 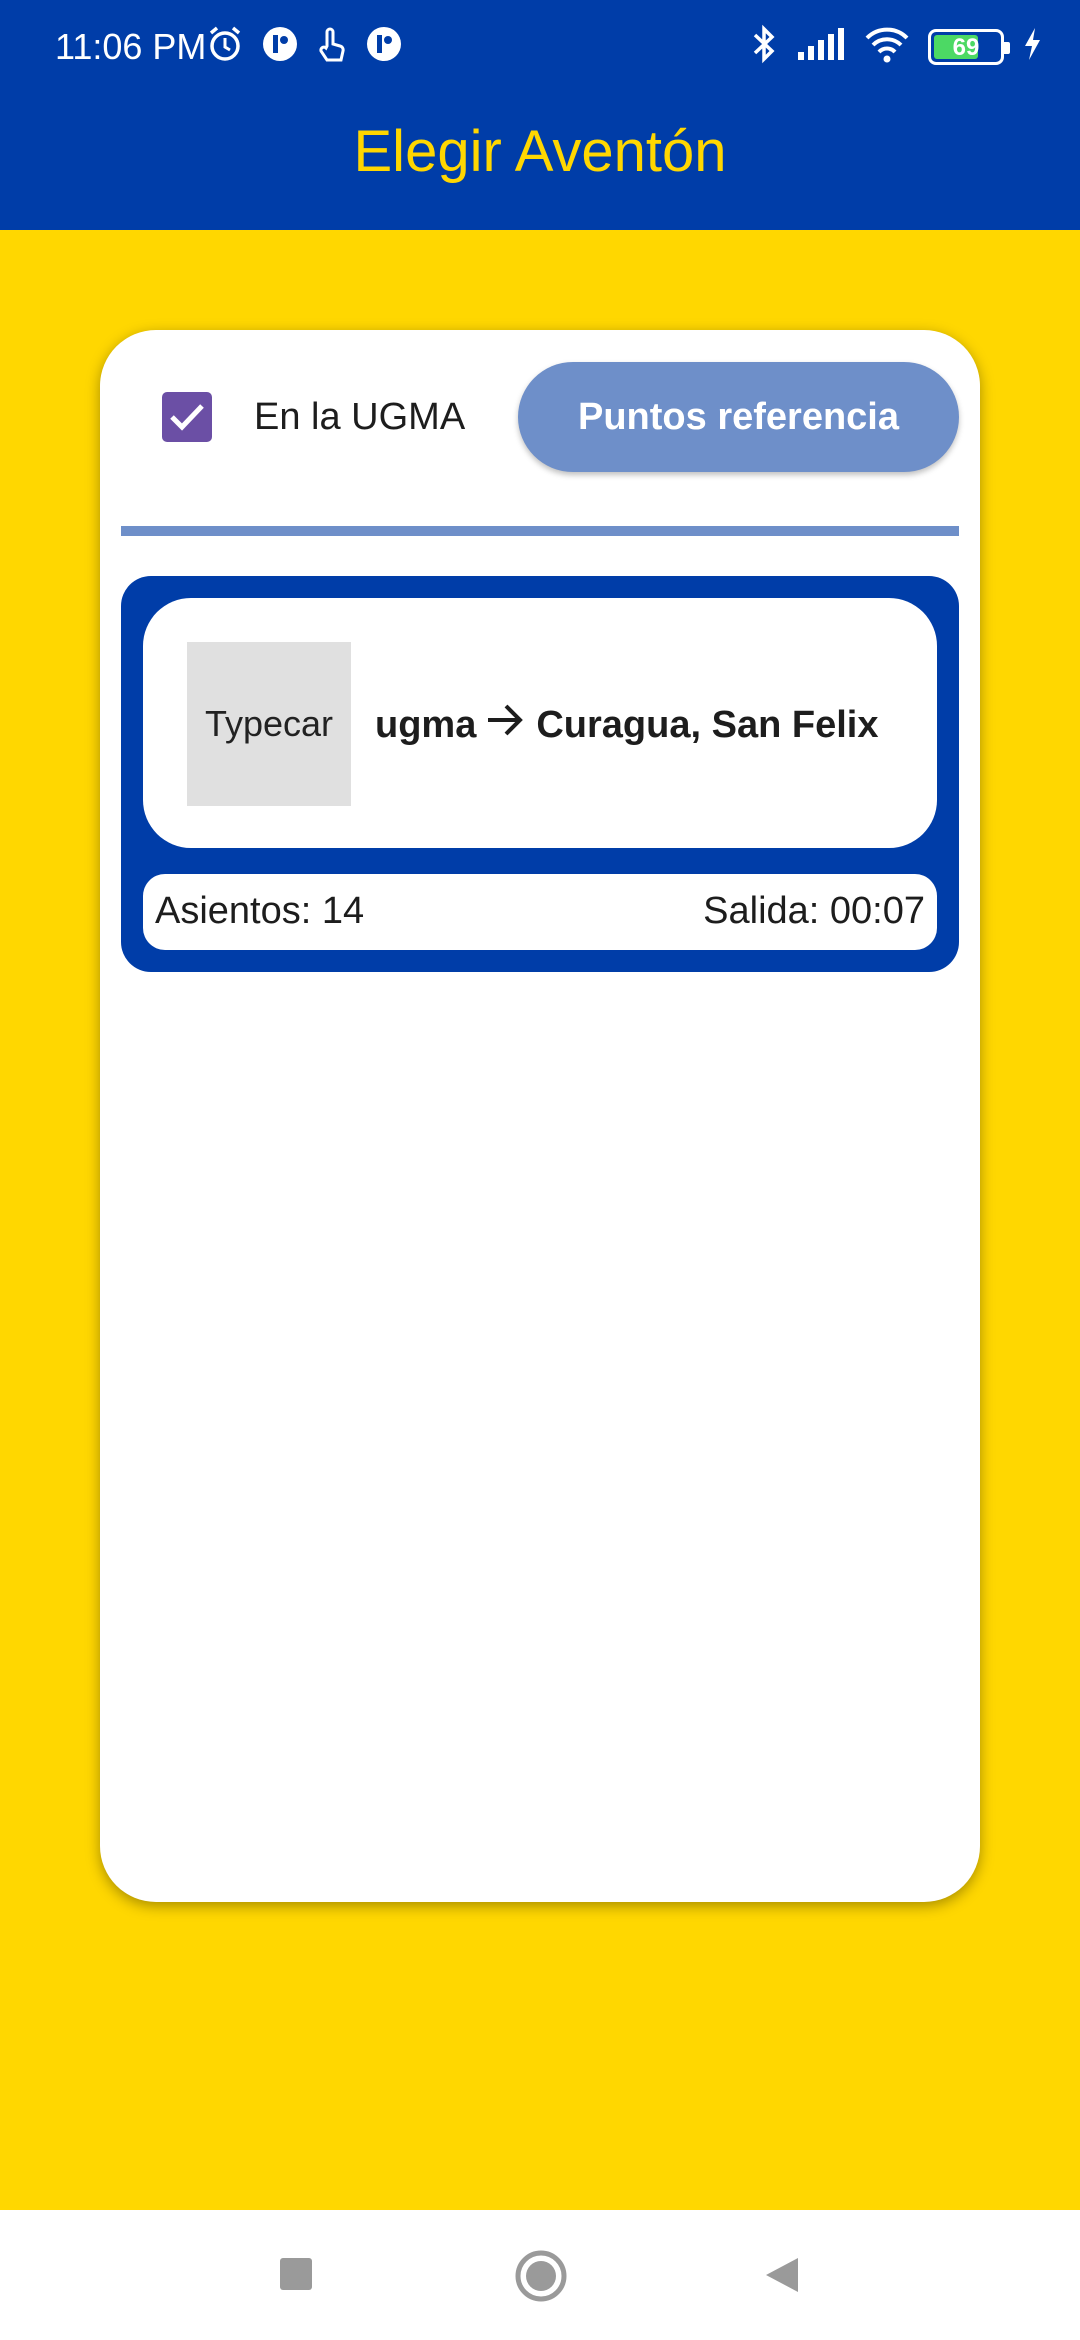 I want to click on ride-info: Typecar ugma Curagua, San Felix, so click(x=540, y=723).